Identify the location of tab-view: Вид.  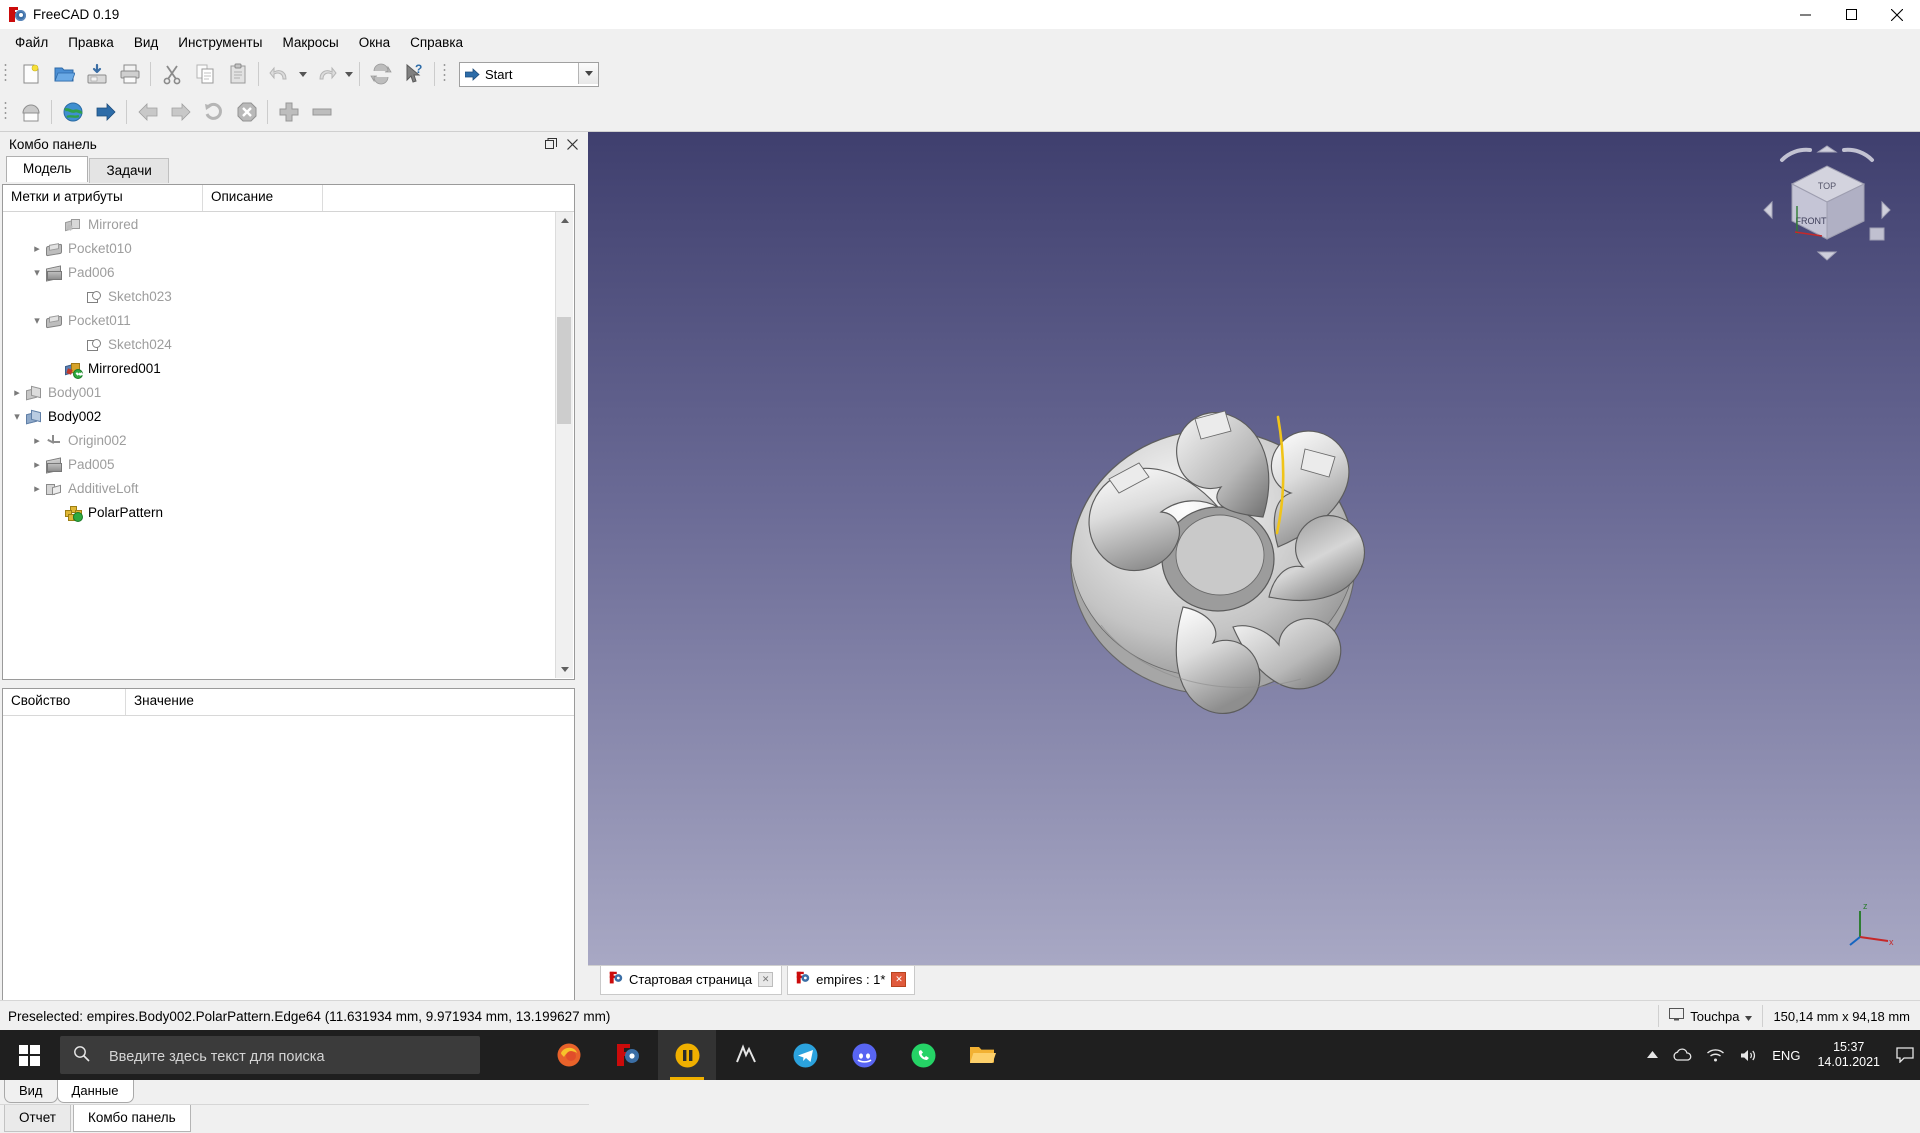
(31, 1091).